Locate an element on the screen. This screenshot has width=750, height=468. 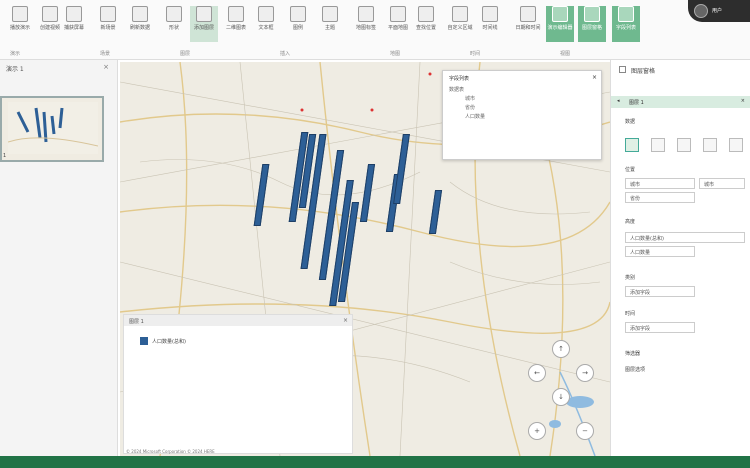
popup-item: 城市 is located at coordinates (522, 99).